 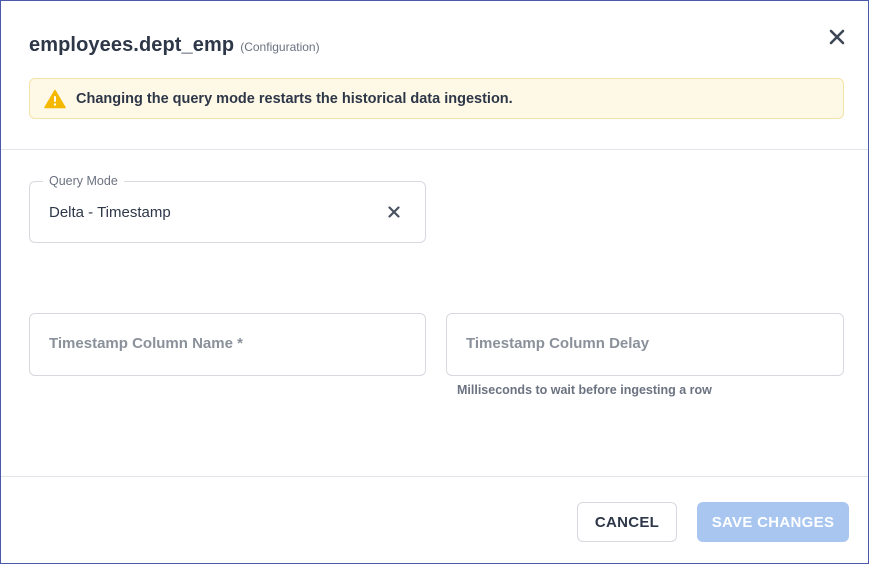 I want to click on warning-triangle-icon, so click(x=55, y=98).